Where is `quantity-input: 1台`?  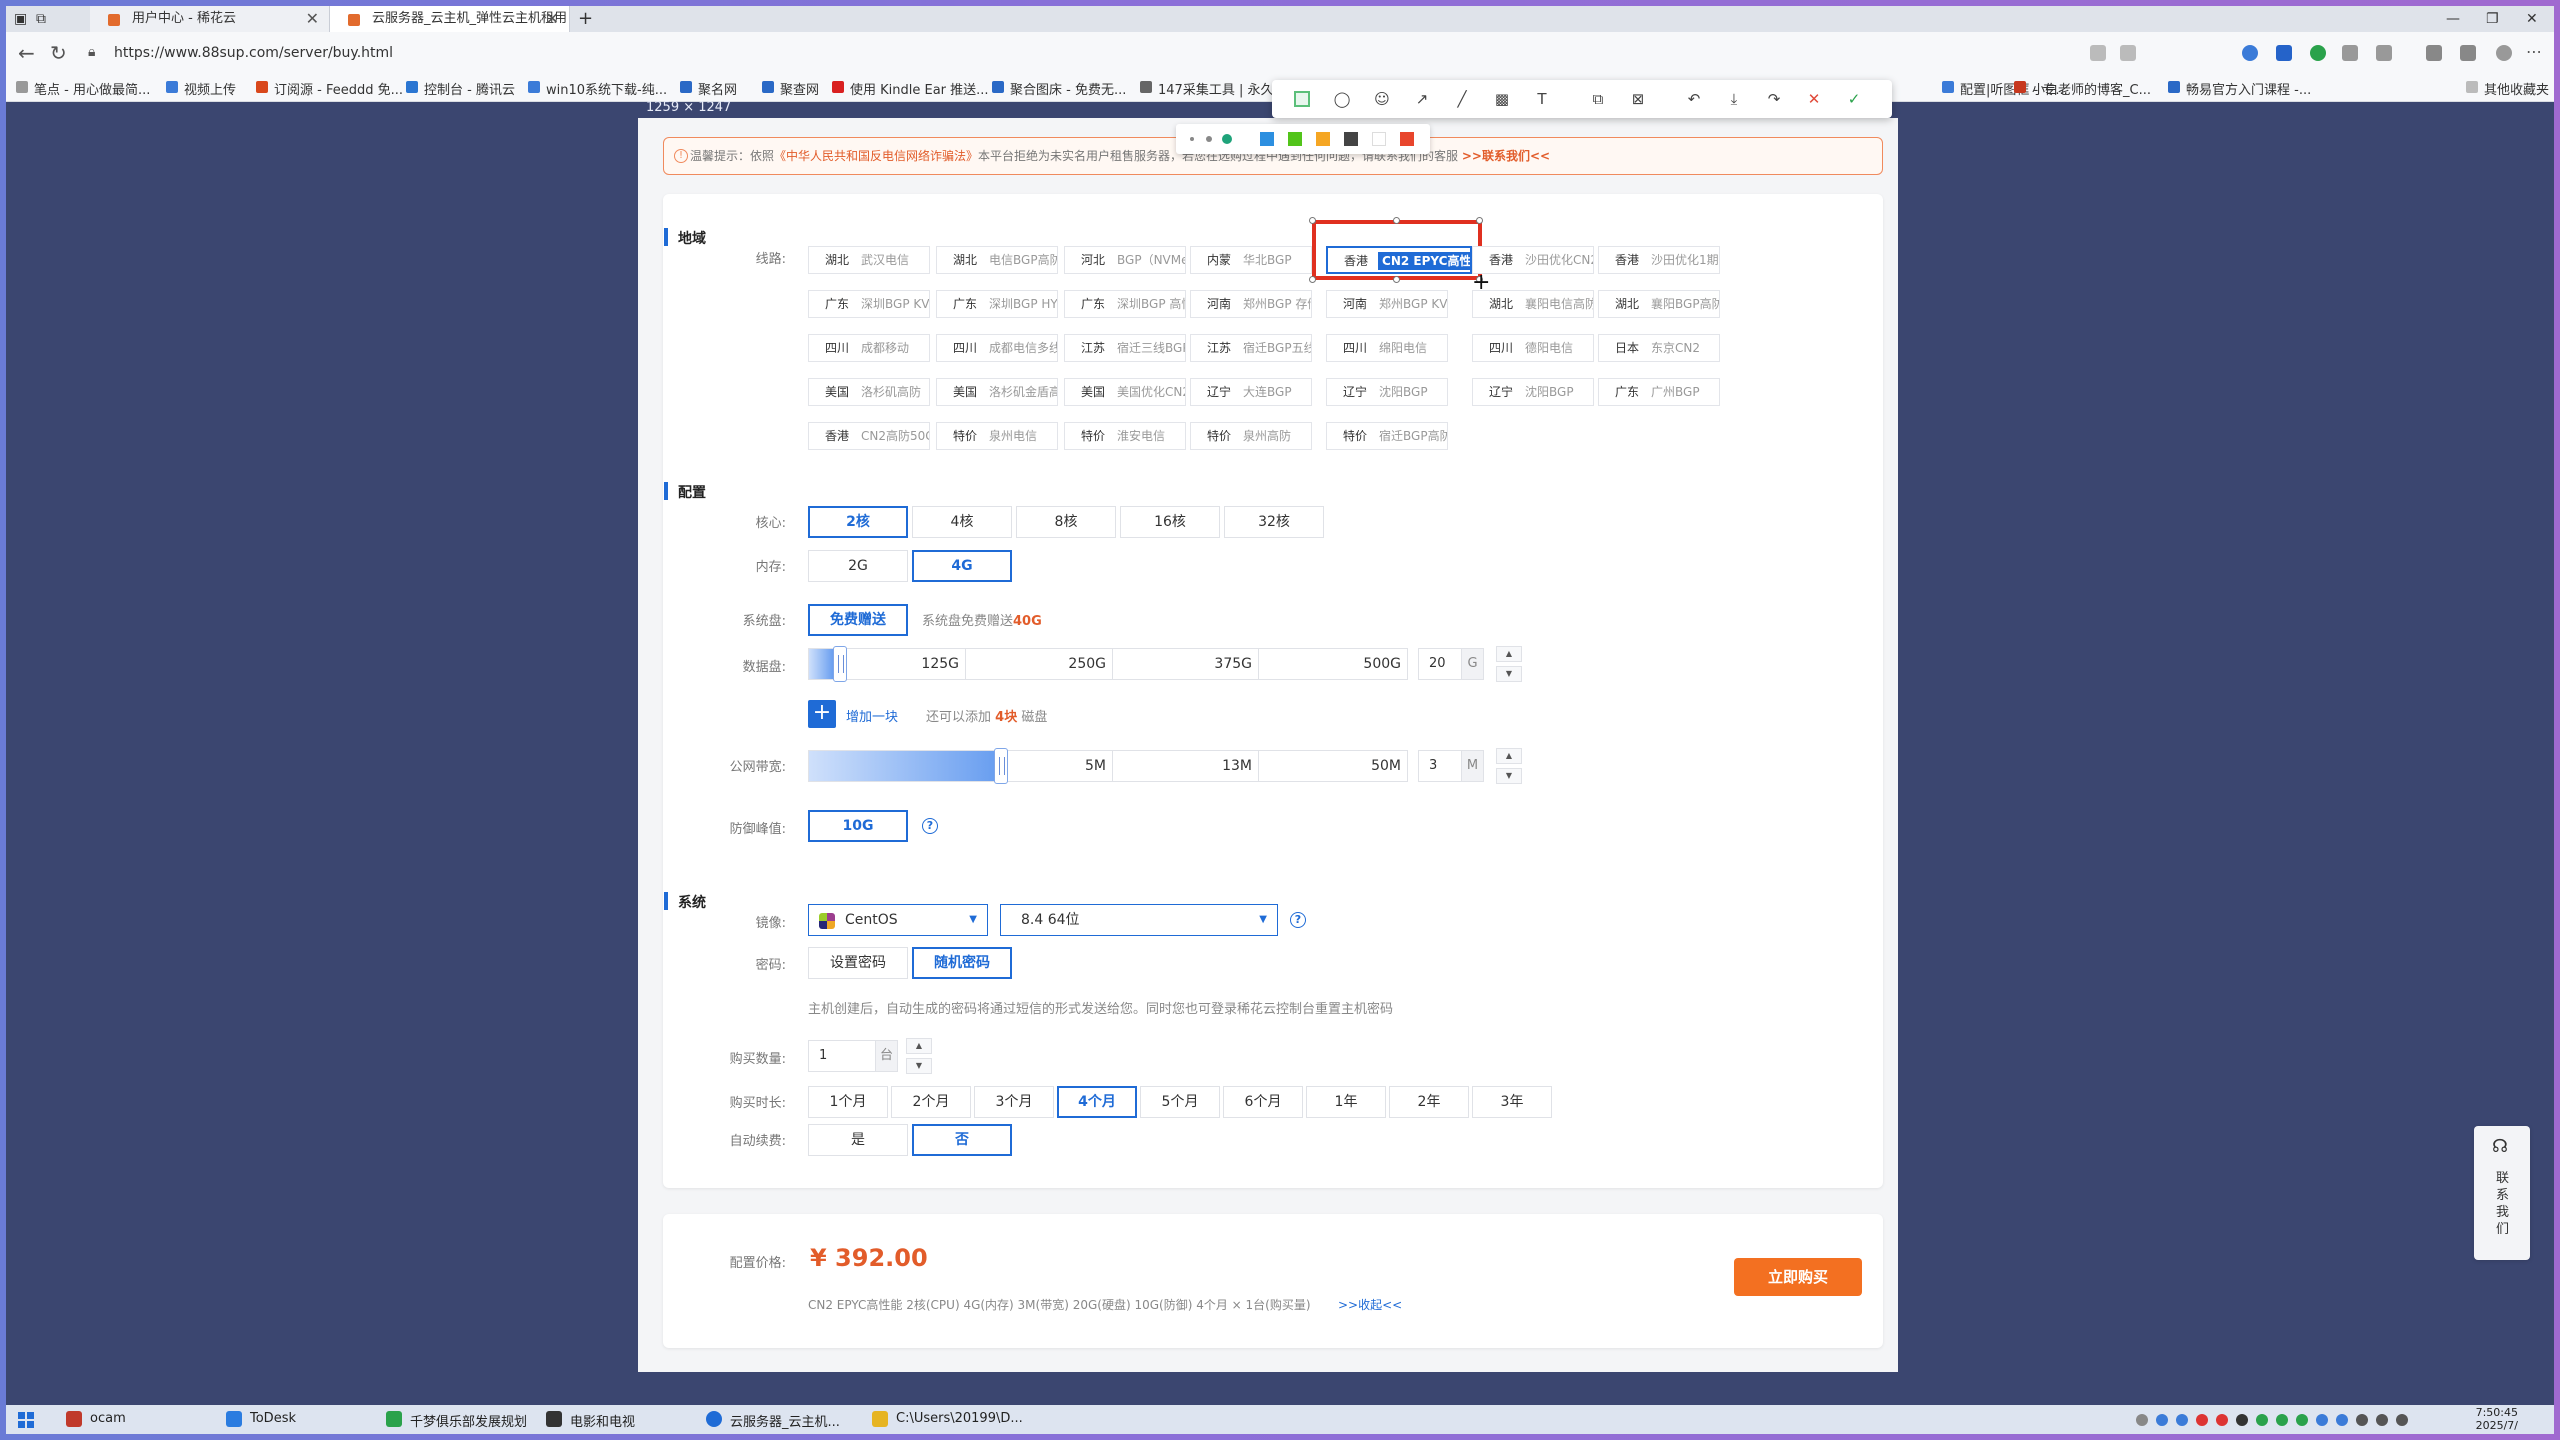 quantity-input: 1台 is located at coordinates (853, 1056).